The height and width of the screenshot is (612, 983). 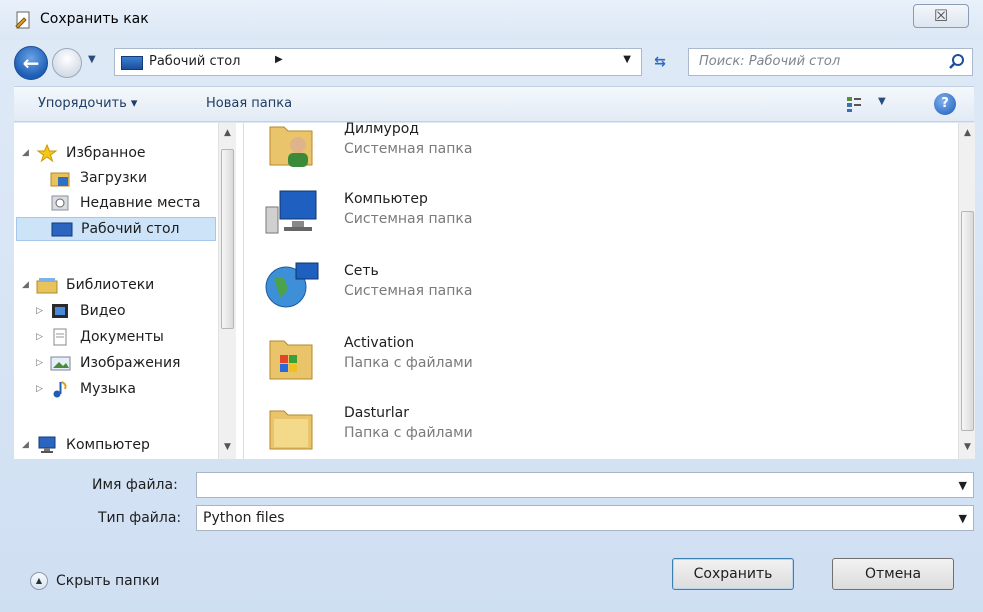 I want to click on new-folder-button: Новая папка, so click(x=249, y=103).